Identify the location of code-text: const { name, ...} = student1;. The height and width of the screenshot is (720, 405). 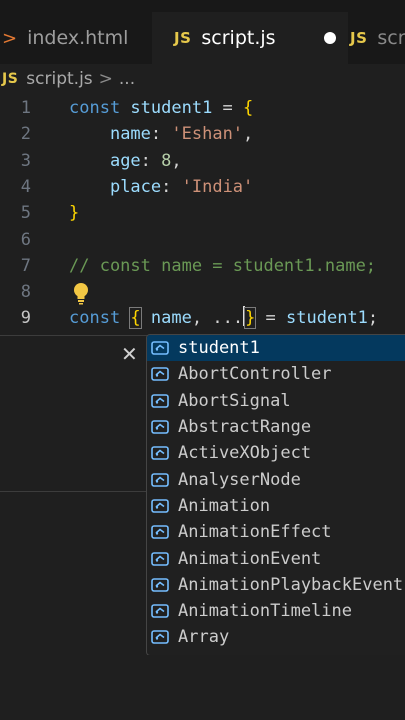
(223, 318).